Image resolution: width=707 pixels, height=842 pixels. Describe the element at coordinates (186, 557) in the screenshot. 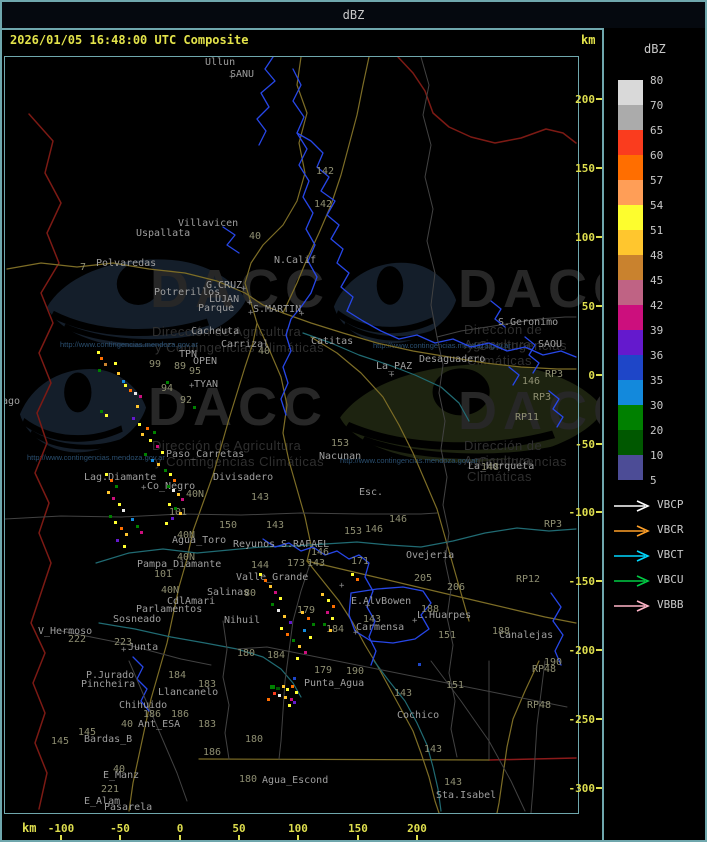

I see `map-road-number-label: 40N` at that location.